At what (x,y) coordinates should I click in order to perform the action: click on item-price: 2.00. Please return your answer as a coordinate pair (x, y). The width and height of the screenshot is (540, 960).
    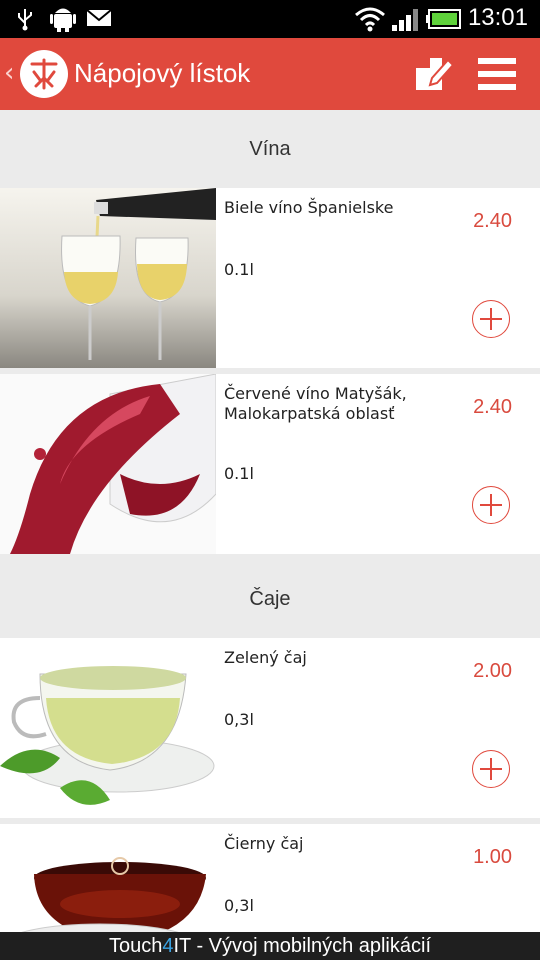
    Looking at the image, I should click on (492, 671).